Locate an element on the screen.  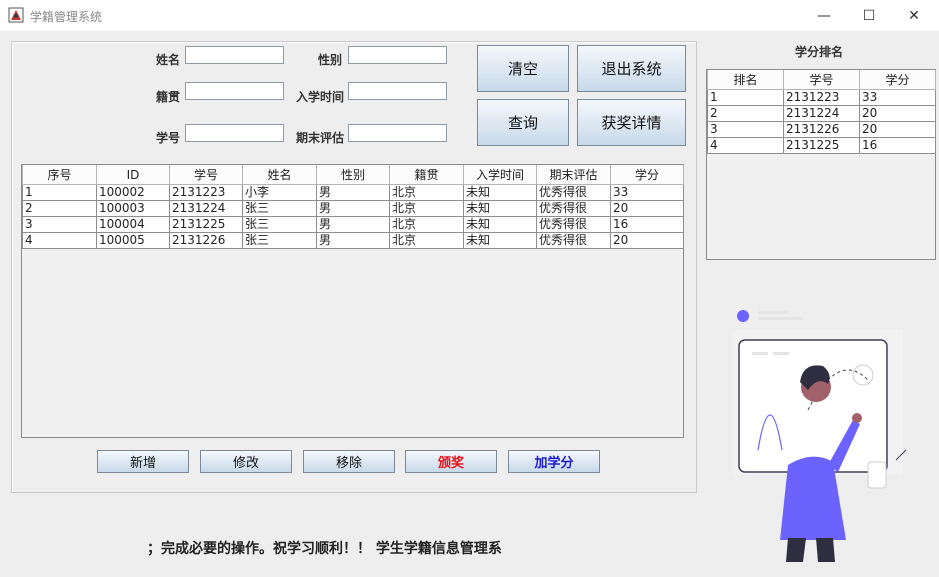
name-label: 姓名 is located at coordinates (167, 60).